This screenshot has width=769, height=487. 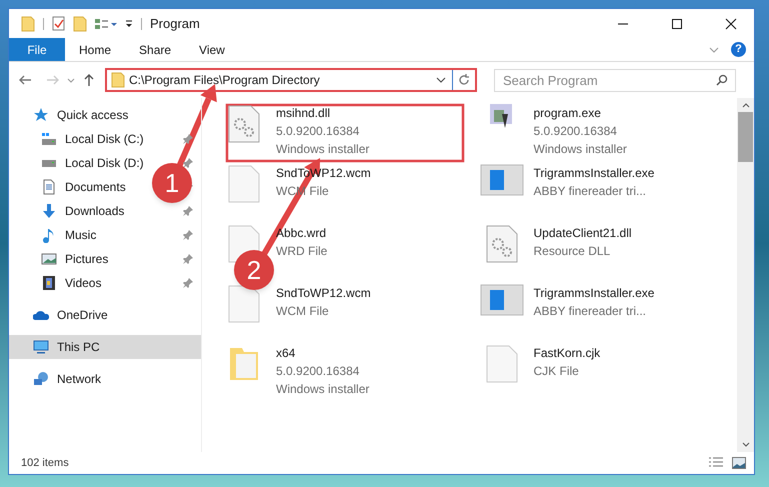 What do you see at coordinates (45, 463) in the screenshot?
I see `item-count: 102 items` at bounding box center [45, 463].